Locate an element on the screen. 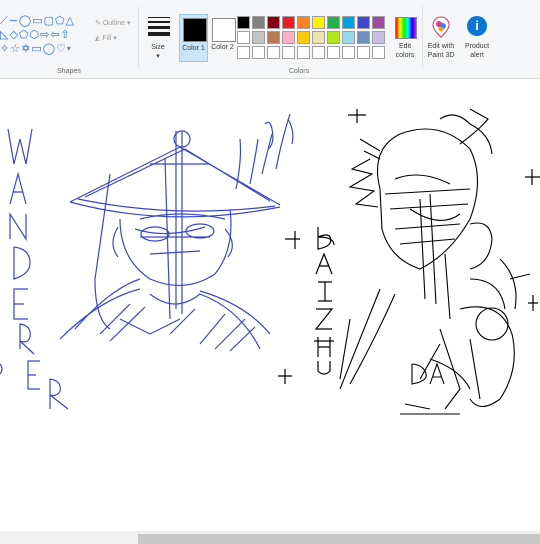 This screenshot has height=544, width=540. shapes-gallery: ⟋ ∼ ◯ ▭ ▢ ⬠ △ ◺ ◇ ⬠ ⬡ ⇨ ⇦ ⇧ ✧ ☆ ✡ ▭ ◯ ♡ ▾ is located at coordinates (41, 37).